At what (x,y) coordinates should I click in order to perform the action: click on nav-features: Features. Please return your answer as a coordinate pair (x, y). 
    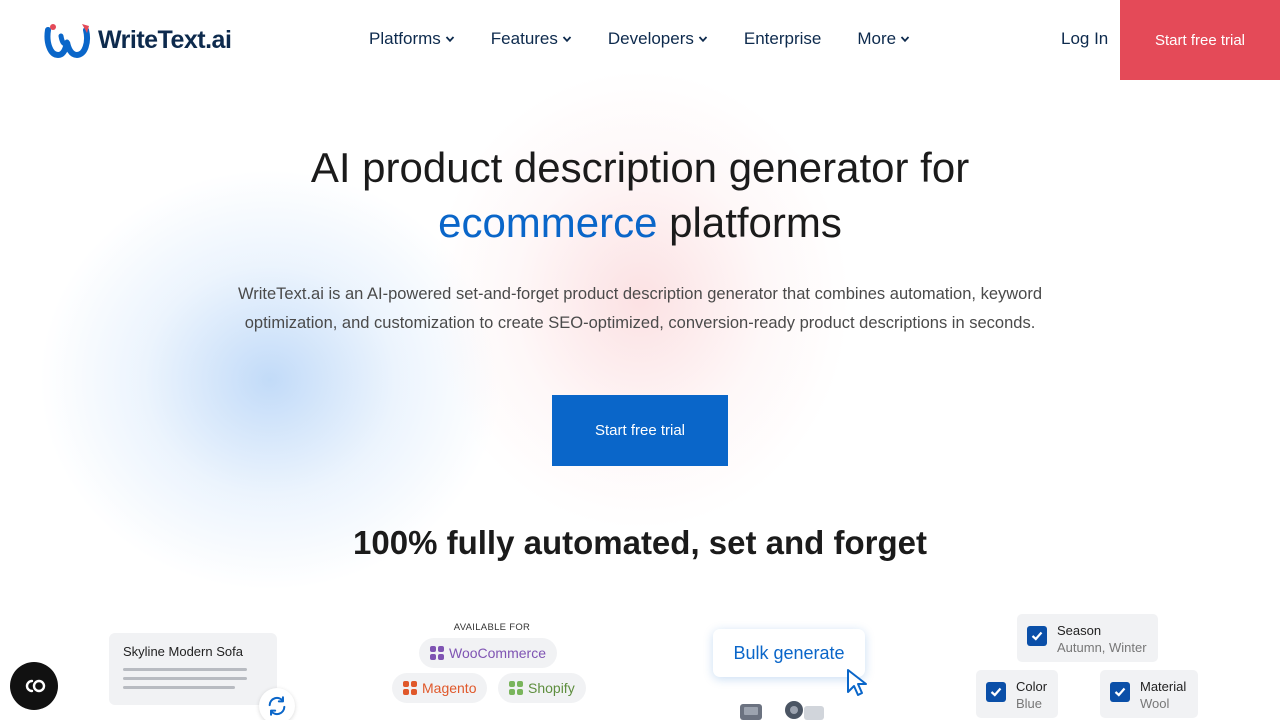
    Looking at the image, I should click on (531, 39).